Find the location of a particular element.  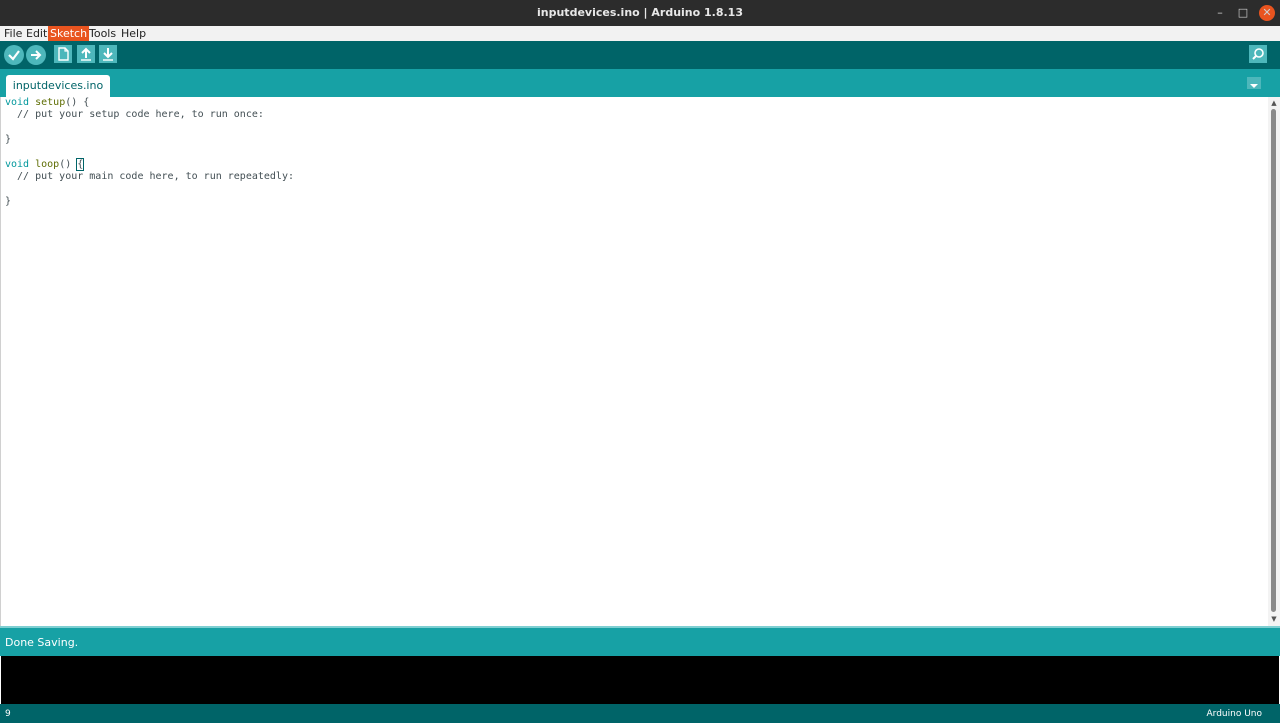

code-line-1: void setup() { is located at coordinates (47, 102).